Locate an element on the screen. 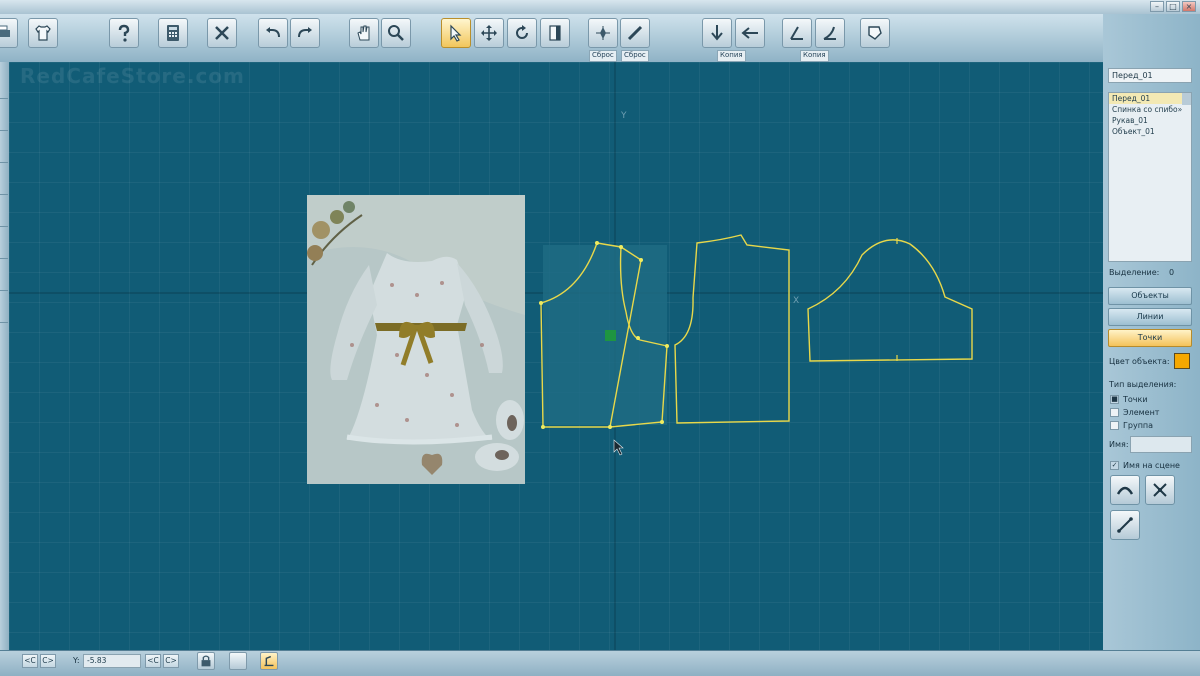 The height and width of the screenshot is (676, 1200). curve-icon is located at coordinates (1125, 490).